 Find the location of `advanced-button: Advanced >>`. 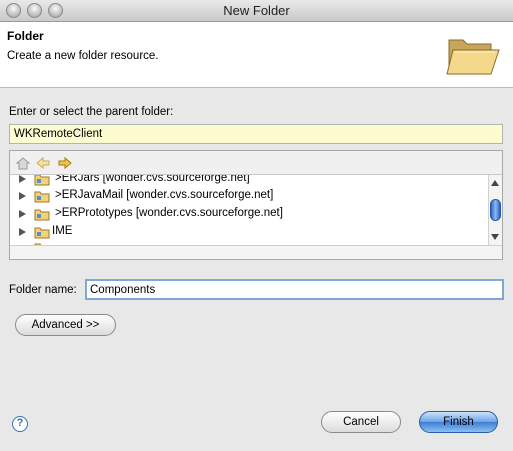

advanced-button: Advanced >> is located at coordinates (65, 325).